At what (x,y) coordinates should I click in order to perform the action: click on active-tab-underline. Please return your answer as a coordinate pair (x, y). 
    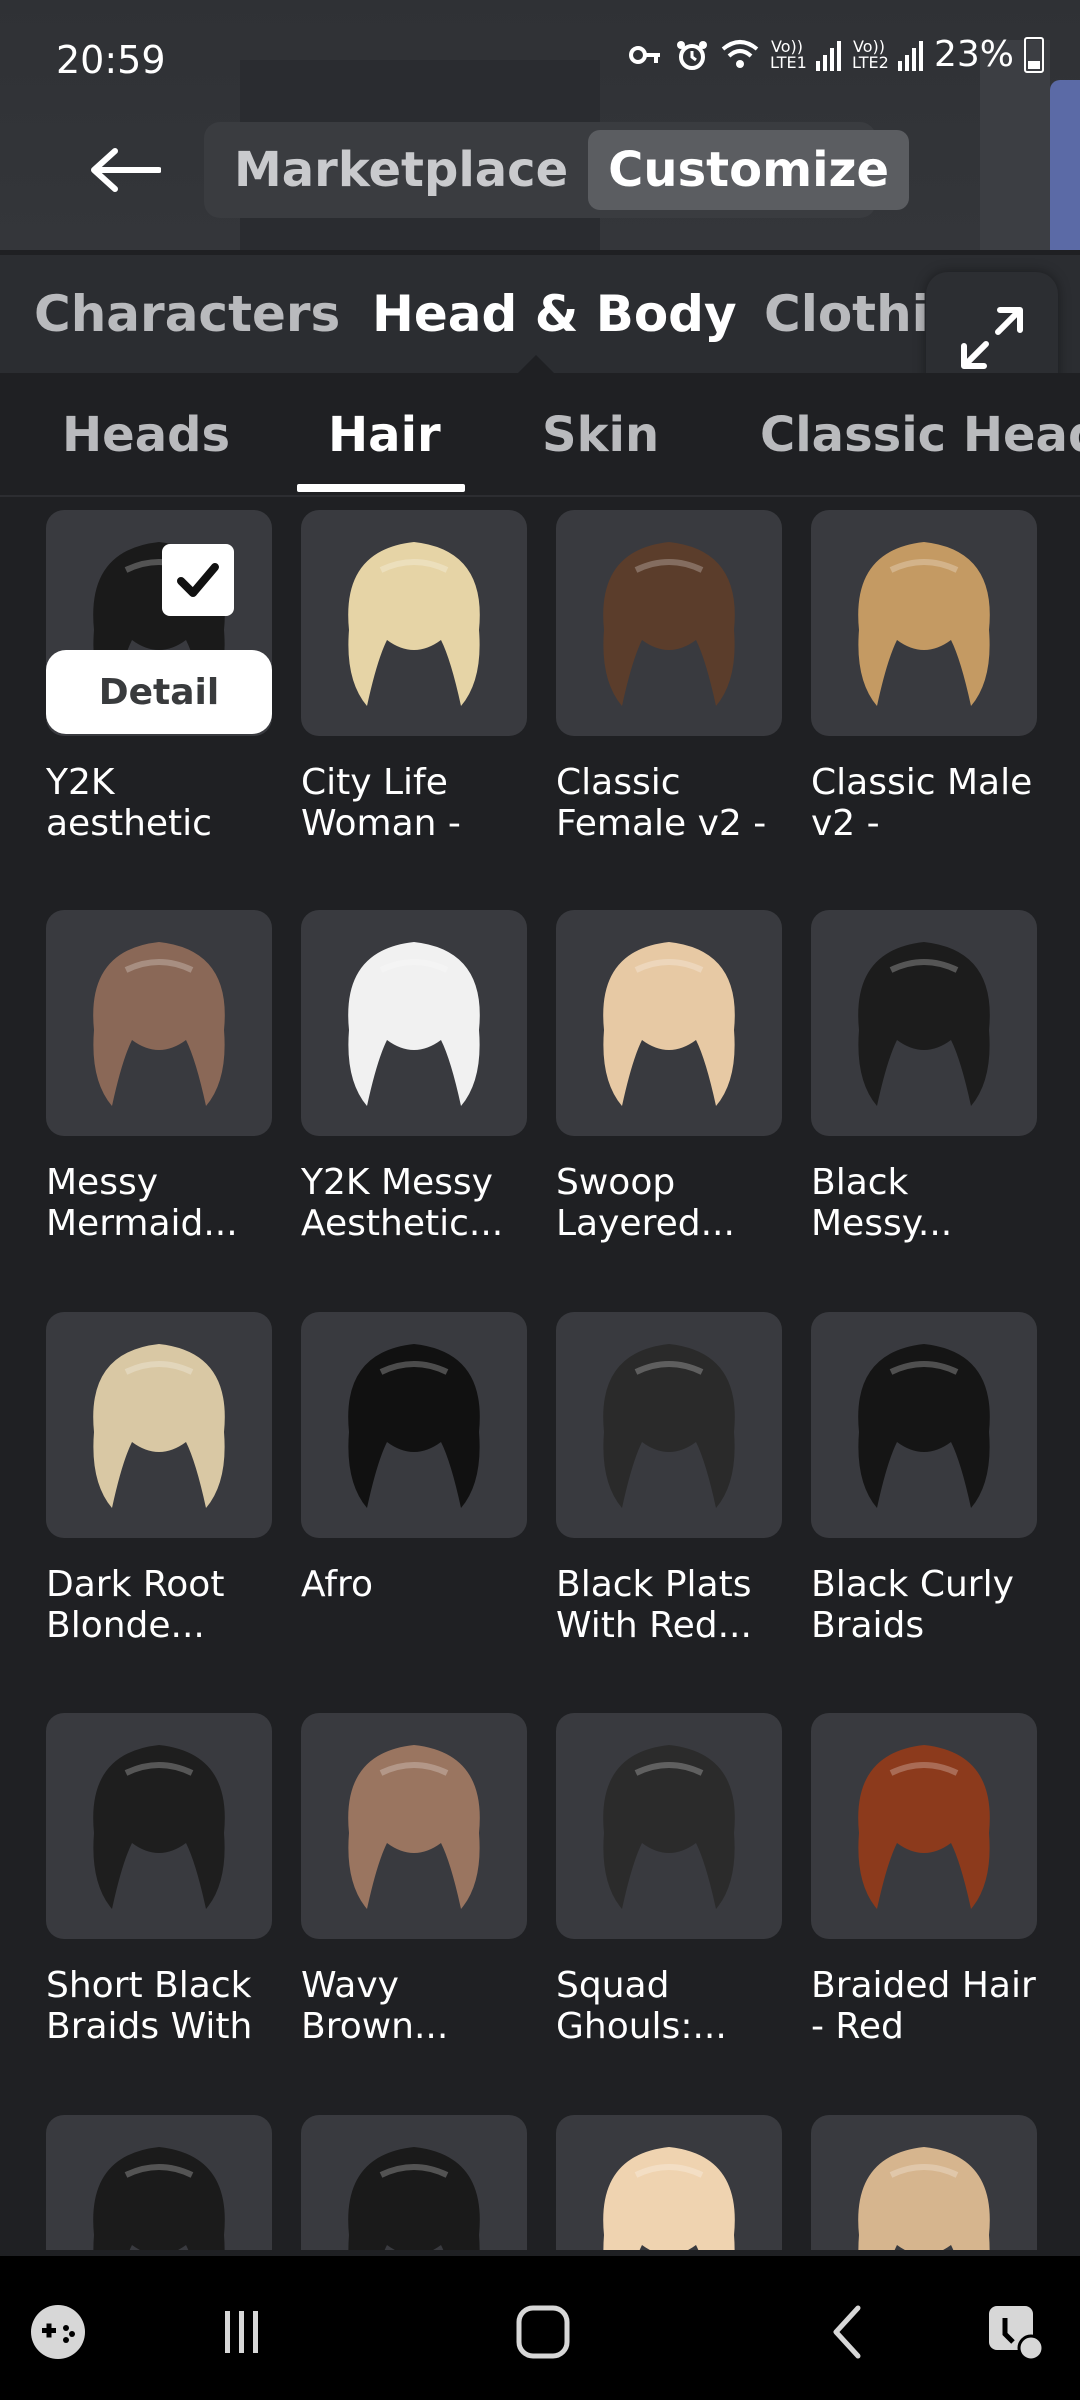
    Looking at the image, I should click on (381, 488).